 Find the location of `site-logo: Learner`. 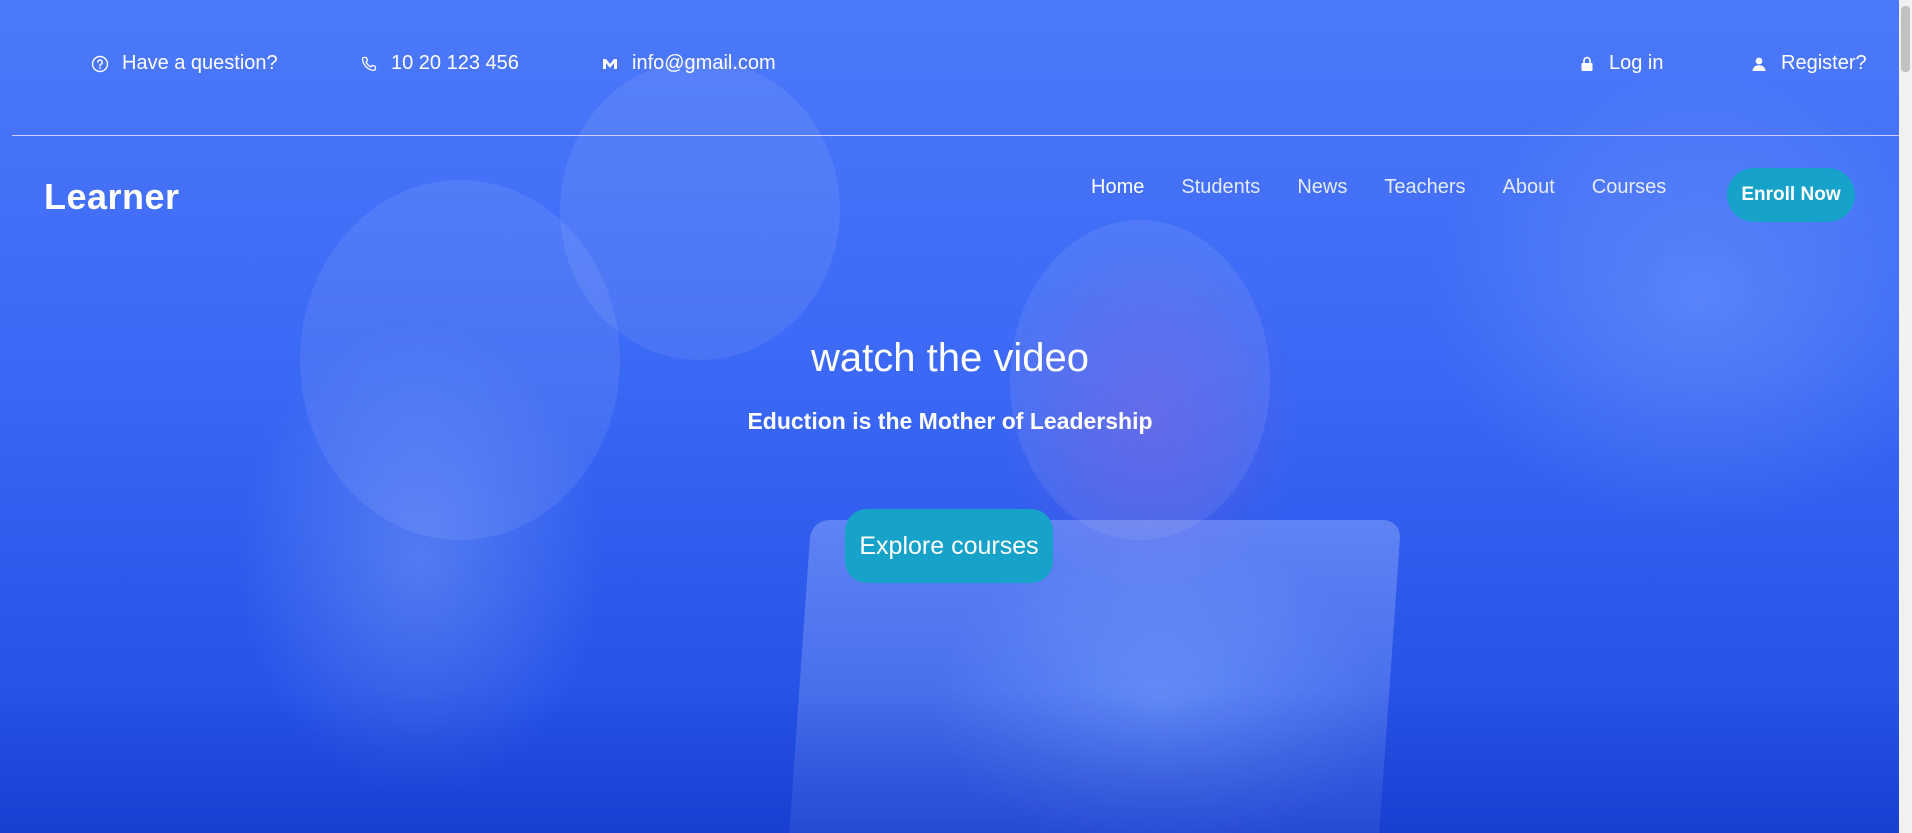

site-logo: Learner is located at coordinates (112, 197).